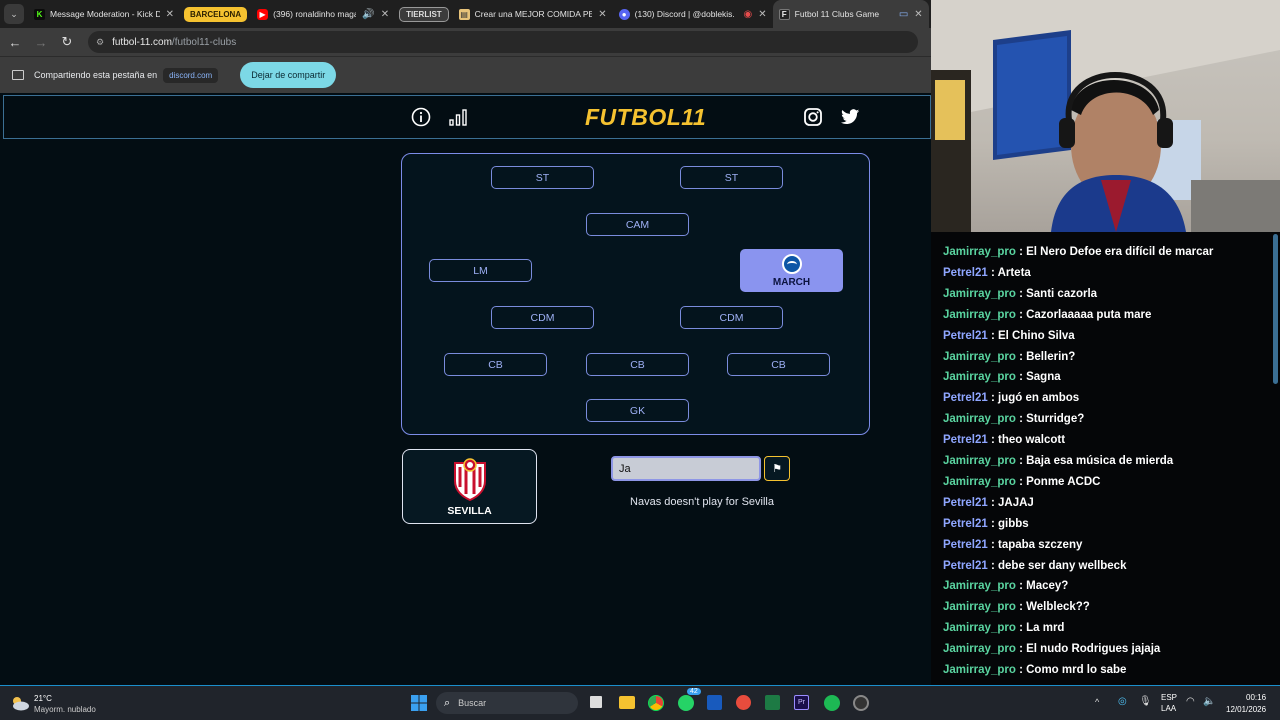 The width and height of the screenshot is (1280, 720). Describe the element at coordinates (1105, 116) in the screenshot. I see `streamer-photo` at that location.